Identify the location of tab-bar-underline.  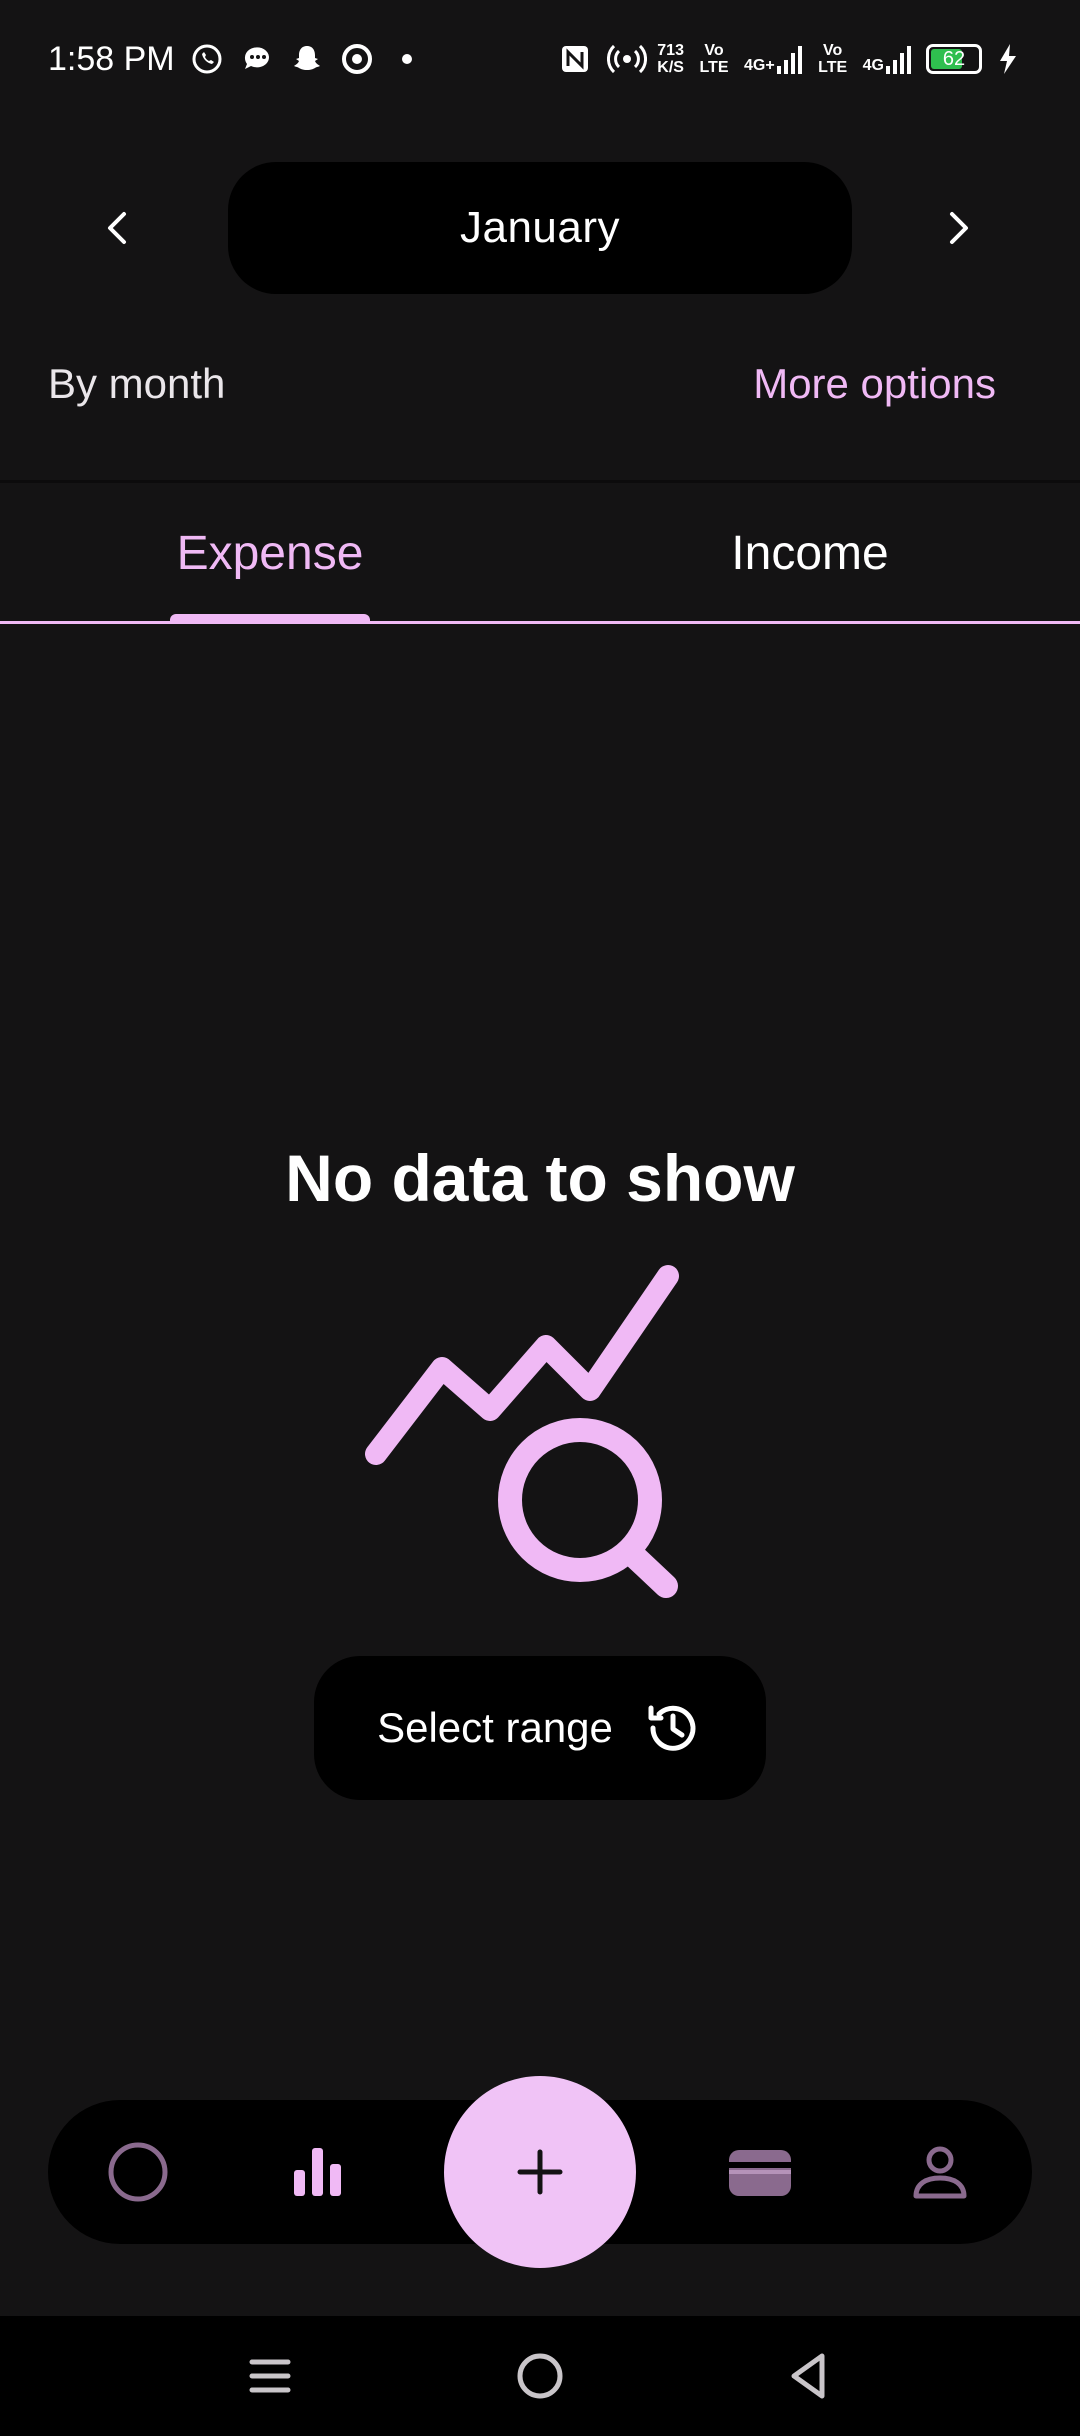
(540, 622).